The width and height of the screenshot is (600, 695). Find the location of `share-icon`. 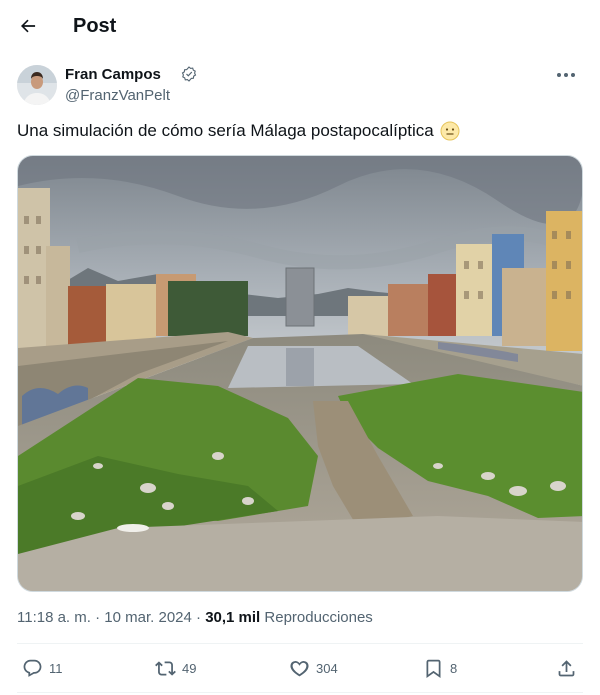

share-icon is located at coordinates (566, 667).